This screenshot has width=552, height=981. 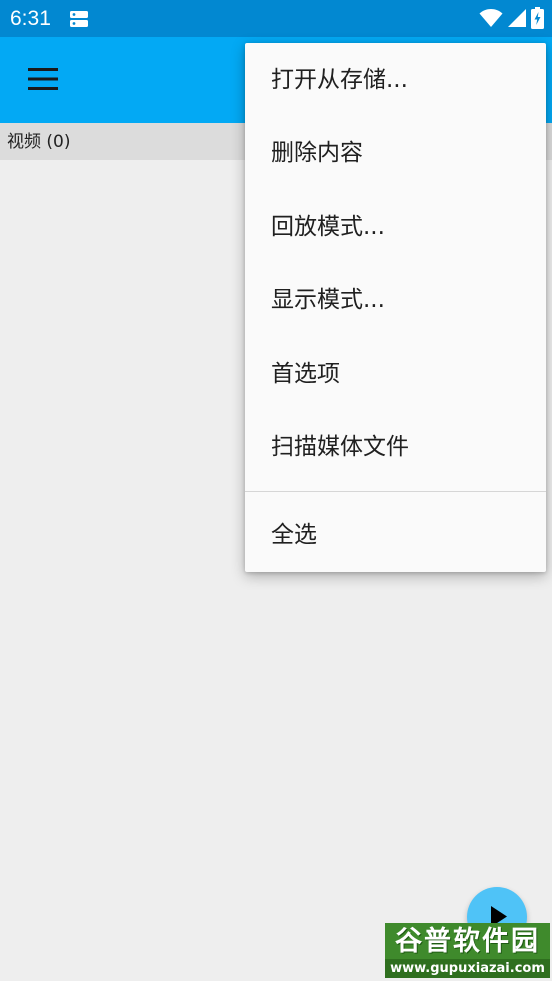 What do you see at coordinates (294, 535) in the screenshot?
I see `menu-item-label: 全选` at bounding box center [294, 535].